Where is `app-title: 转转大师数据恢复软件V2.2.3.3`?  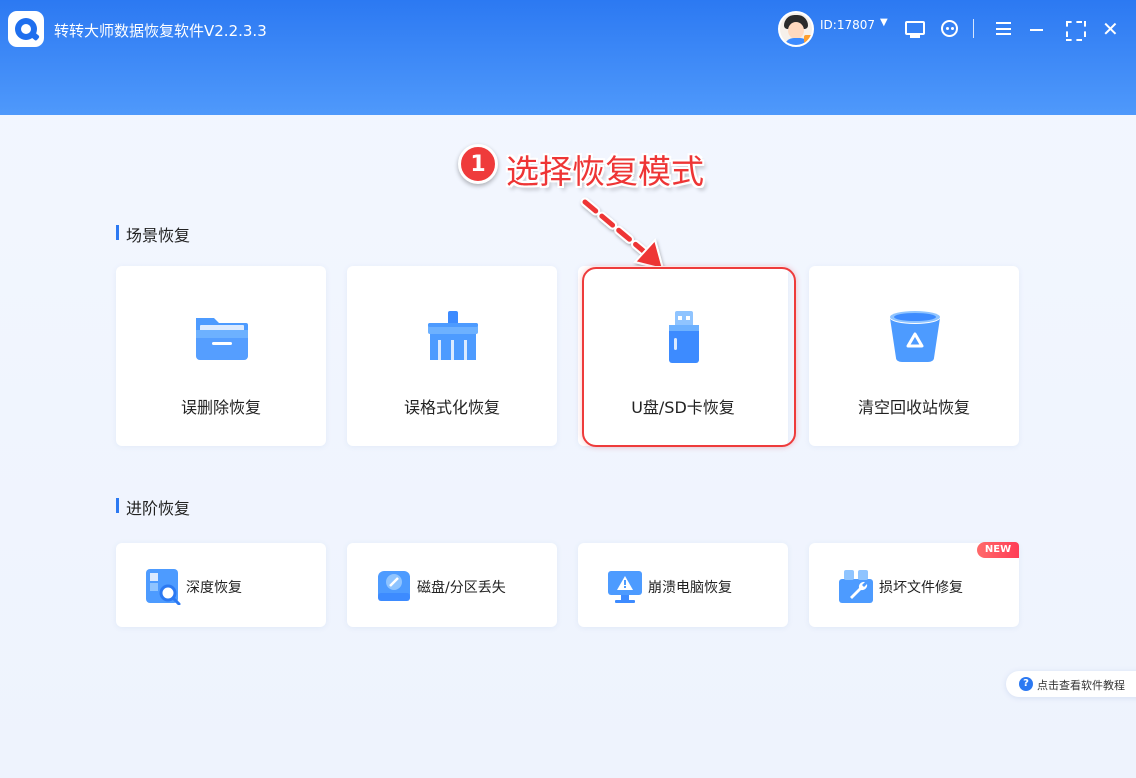 app-title: 转转大师数据恢复软件V2.2.3.3 is located at coordinates (160, 31).